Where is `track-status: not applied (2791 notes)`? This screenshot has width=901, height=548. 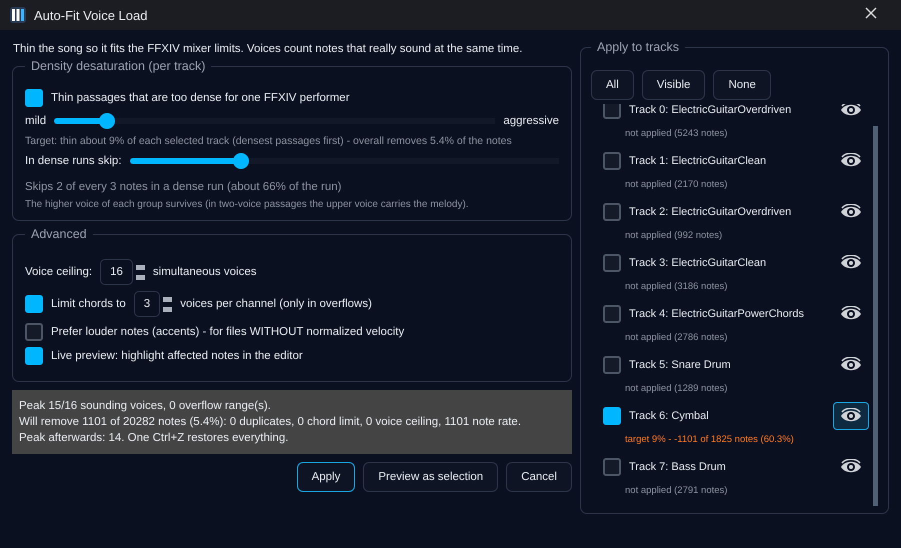 track-status: not applied (2791 notes) is located at coordinates (676, 490).